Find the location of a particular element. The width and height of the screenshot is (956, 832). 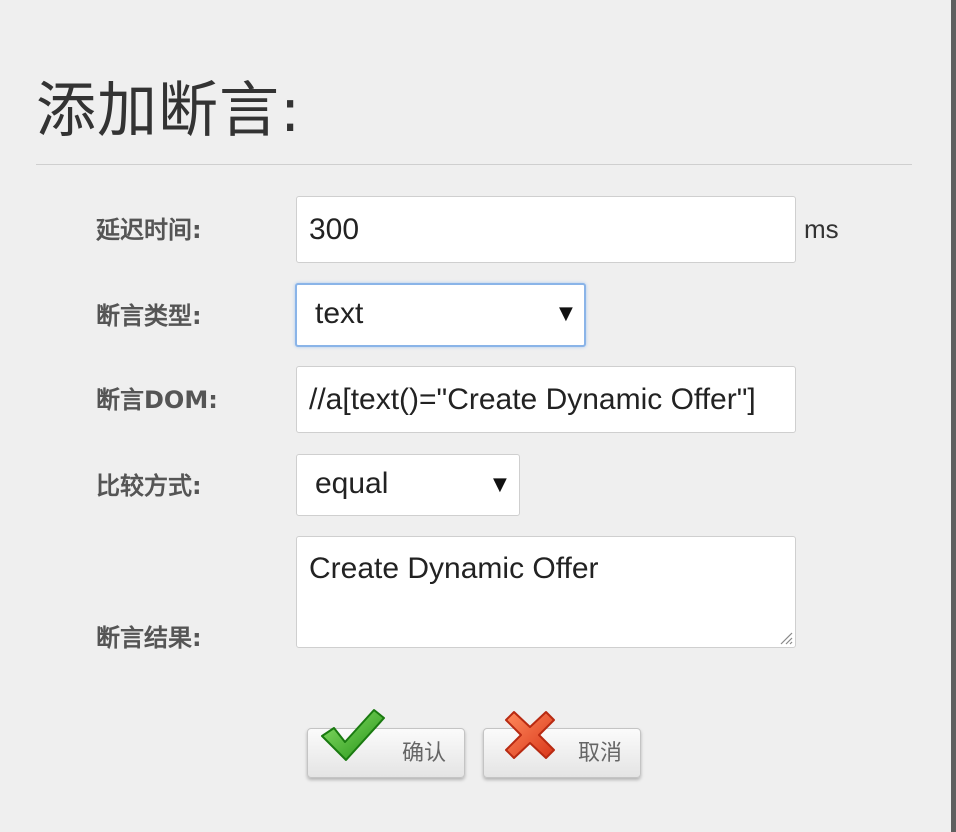

assert-type-select: text ▼ is located at coordinates (440, 315).